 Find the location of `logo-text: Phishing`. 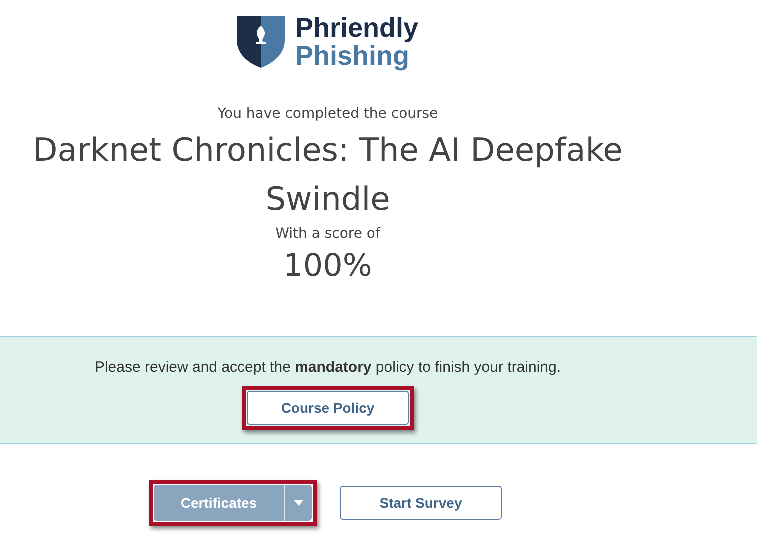

logo-text: Phishing is located at coordinates (352, 56).